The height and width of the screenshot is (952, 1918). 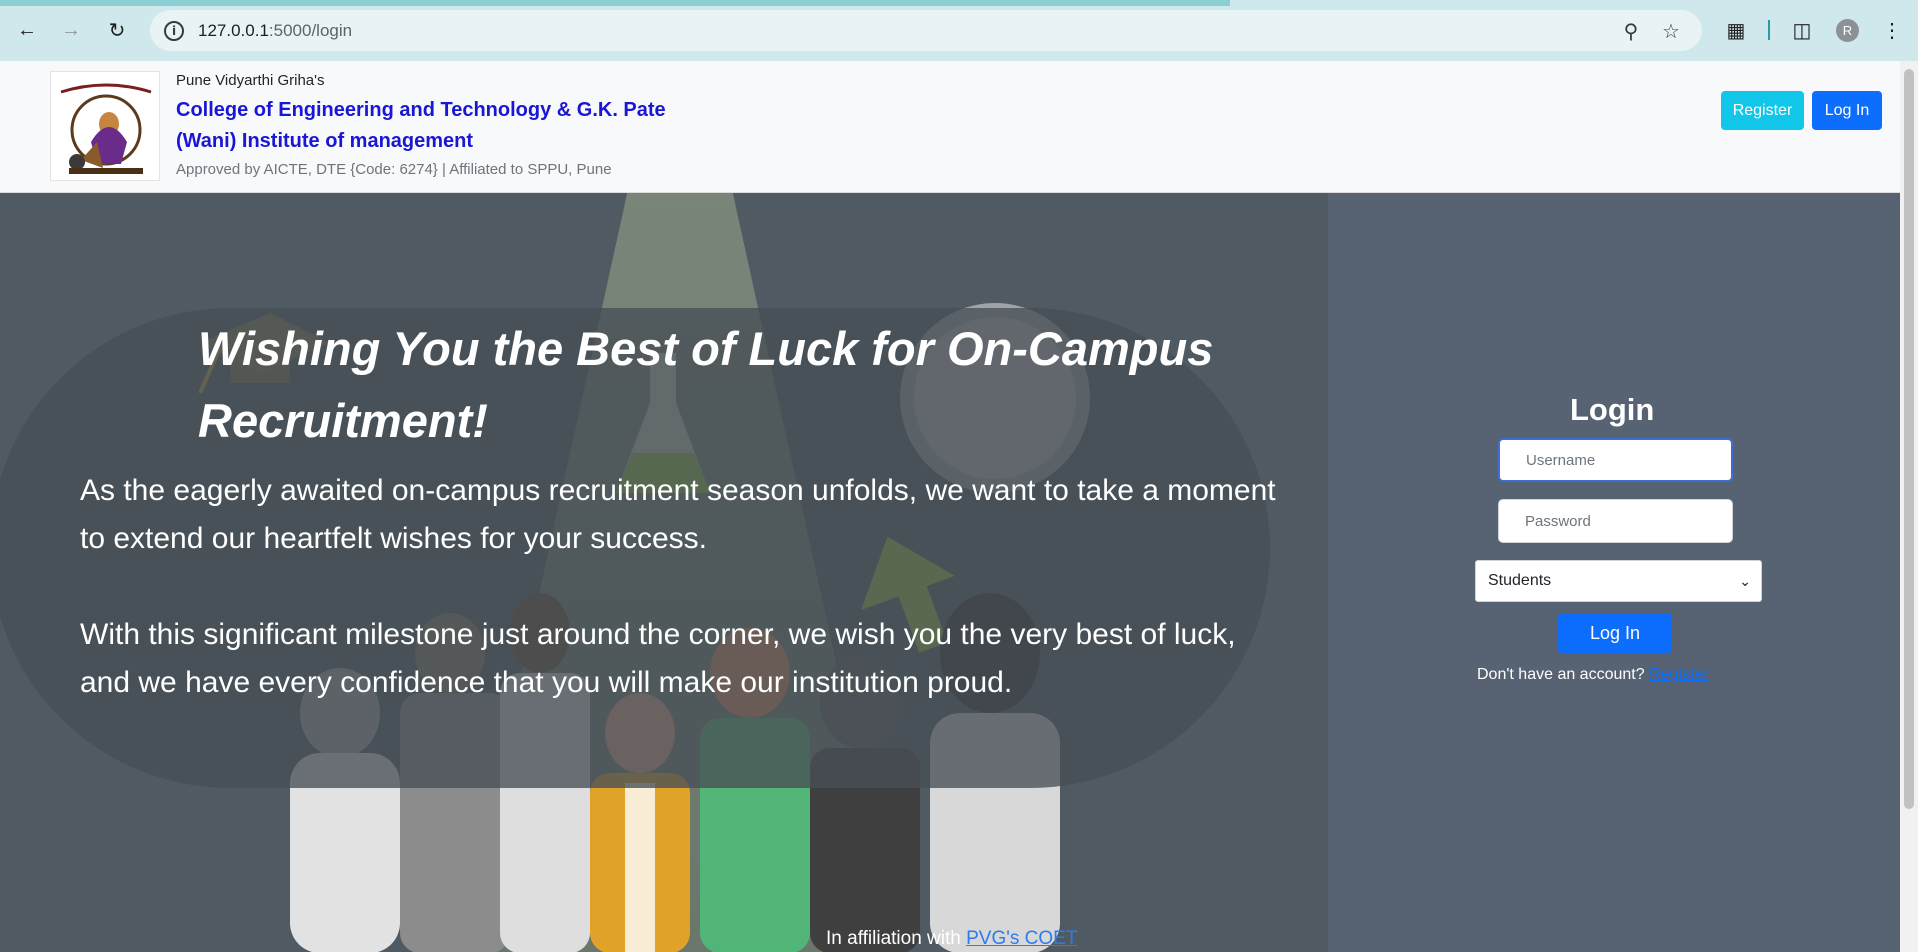 I want to click on profile-avatar: R, so click(x=1847, y=30).